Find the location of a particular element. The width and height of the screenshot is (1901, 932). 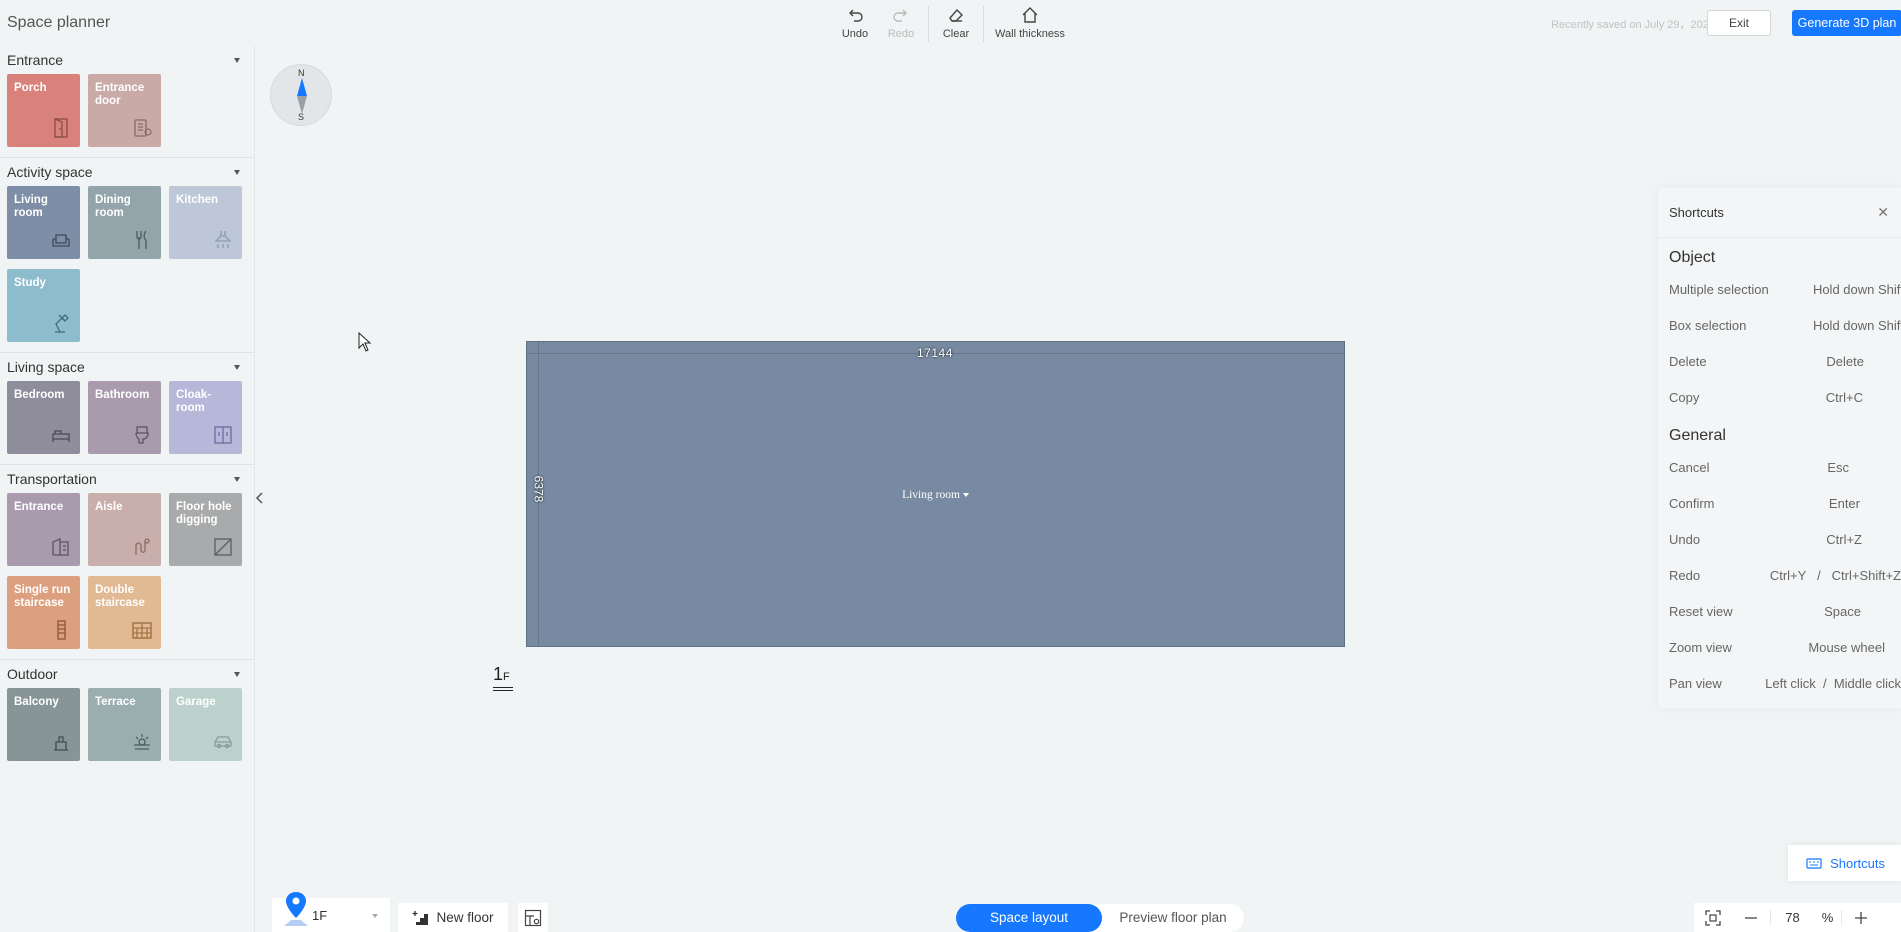

tile-bathroom: Bathroom is located at coordinates (124, 417).